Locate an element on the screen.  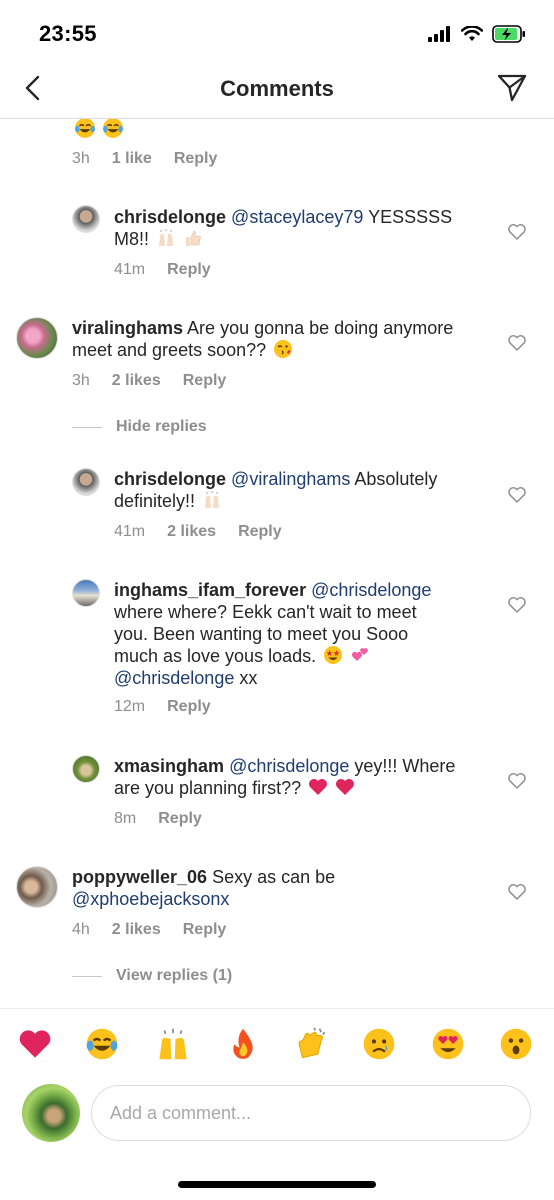
comment-username: inghams_ifam_forever is located at coordinates (210, 590).